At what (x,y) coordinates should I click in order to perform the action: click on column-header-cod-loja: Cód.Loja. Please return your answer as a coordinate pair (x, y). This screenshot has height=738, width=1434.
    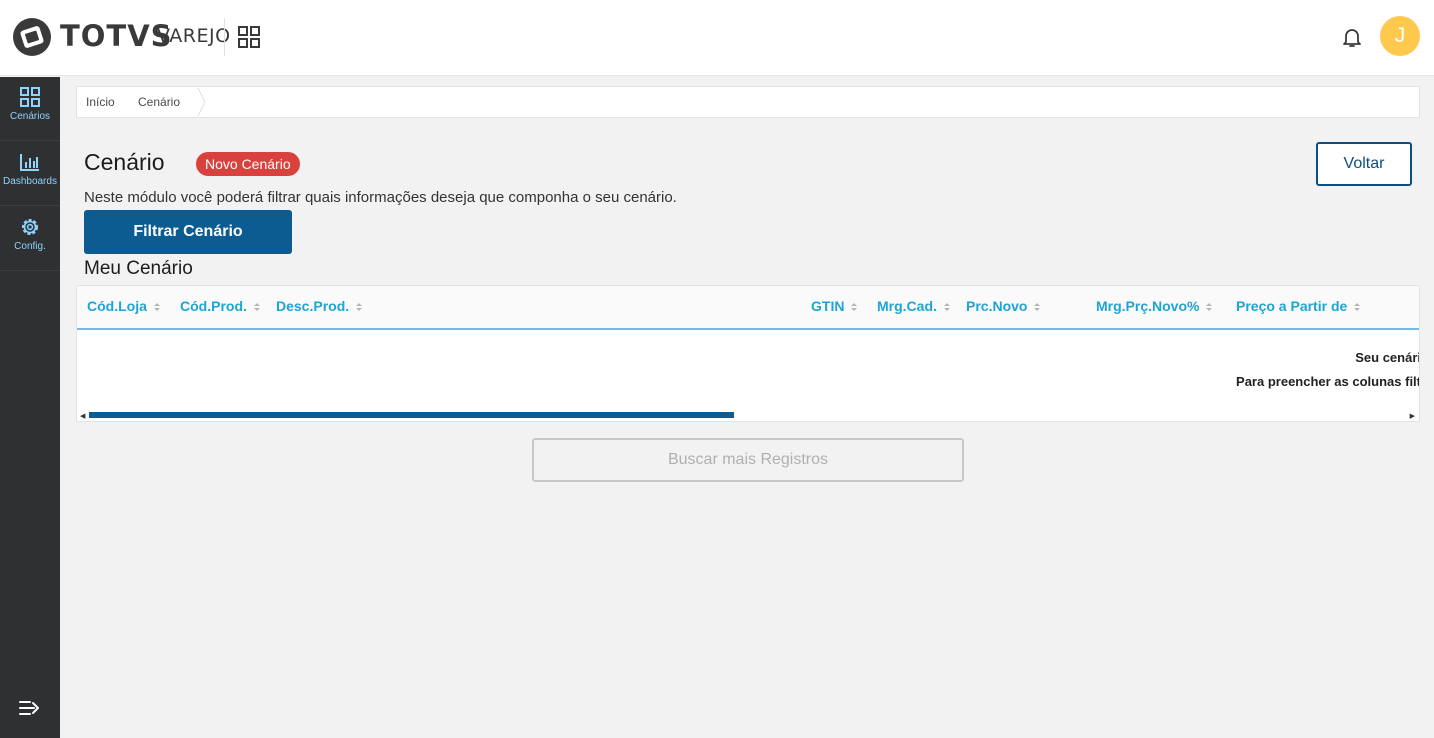
    Looking at the image, I should click on (123, 306).